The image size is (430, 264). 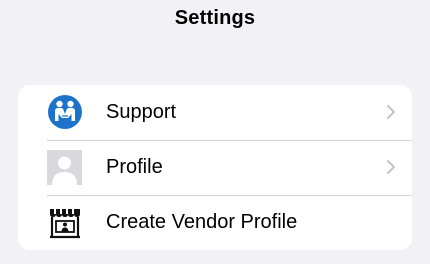 What do you see at coordinates (64, 167) in the screenshot?
I see `profile-avatar-icon` at bounding box center [64, 167].